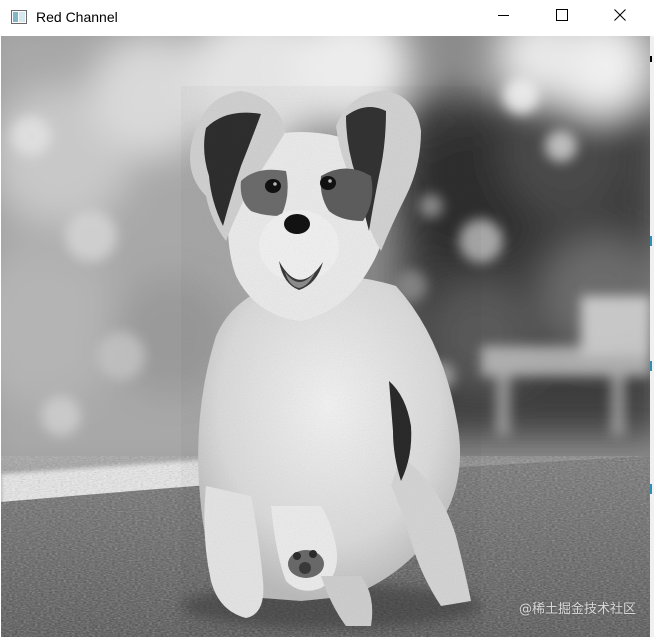 The width and height of the screenshot is (654, 637). I want to click on close-icon, so click(620, 17).